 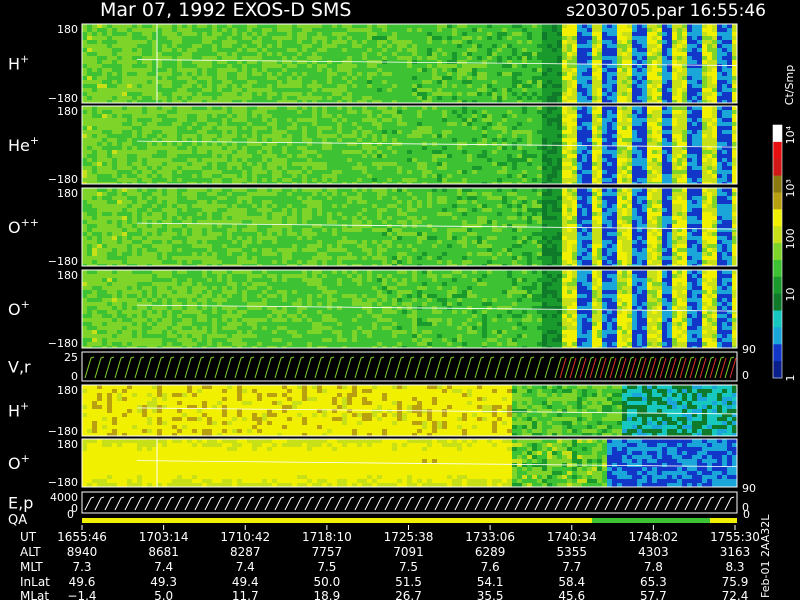 I want to click on panel-label: He+, so click(x=23, y=144).